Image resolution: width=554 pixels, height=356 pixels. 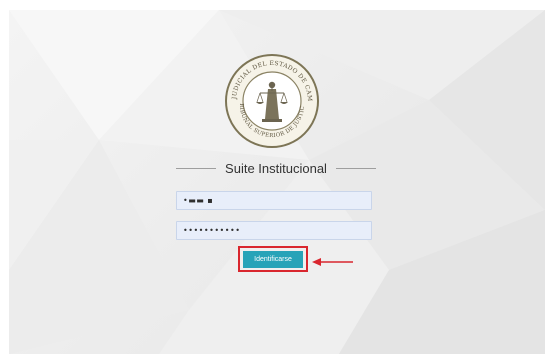 What do you see at coordinates (356, 168) in the screenshot?
I see `title-divider-right` at bounding box center [356, 168].